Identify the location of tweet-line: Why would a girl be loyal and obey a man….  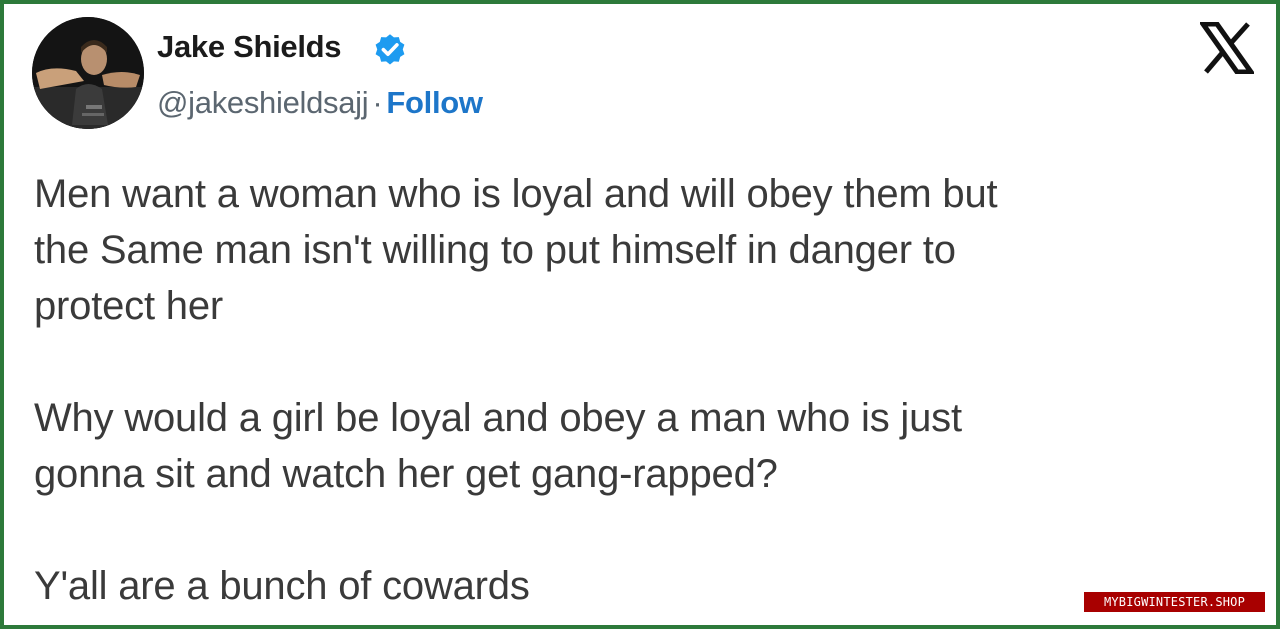
(498, 418).